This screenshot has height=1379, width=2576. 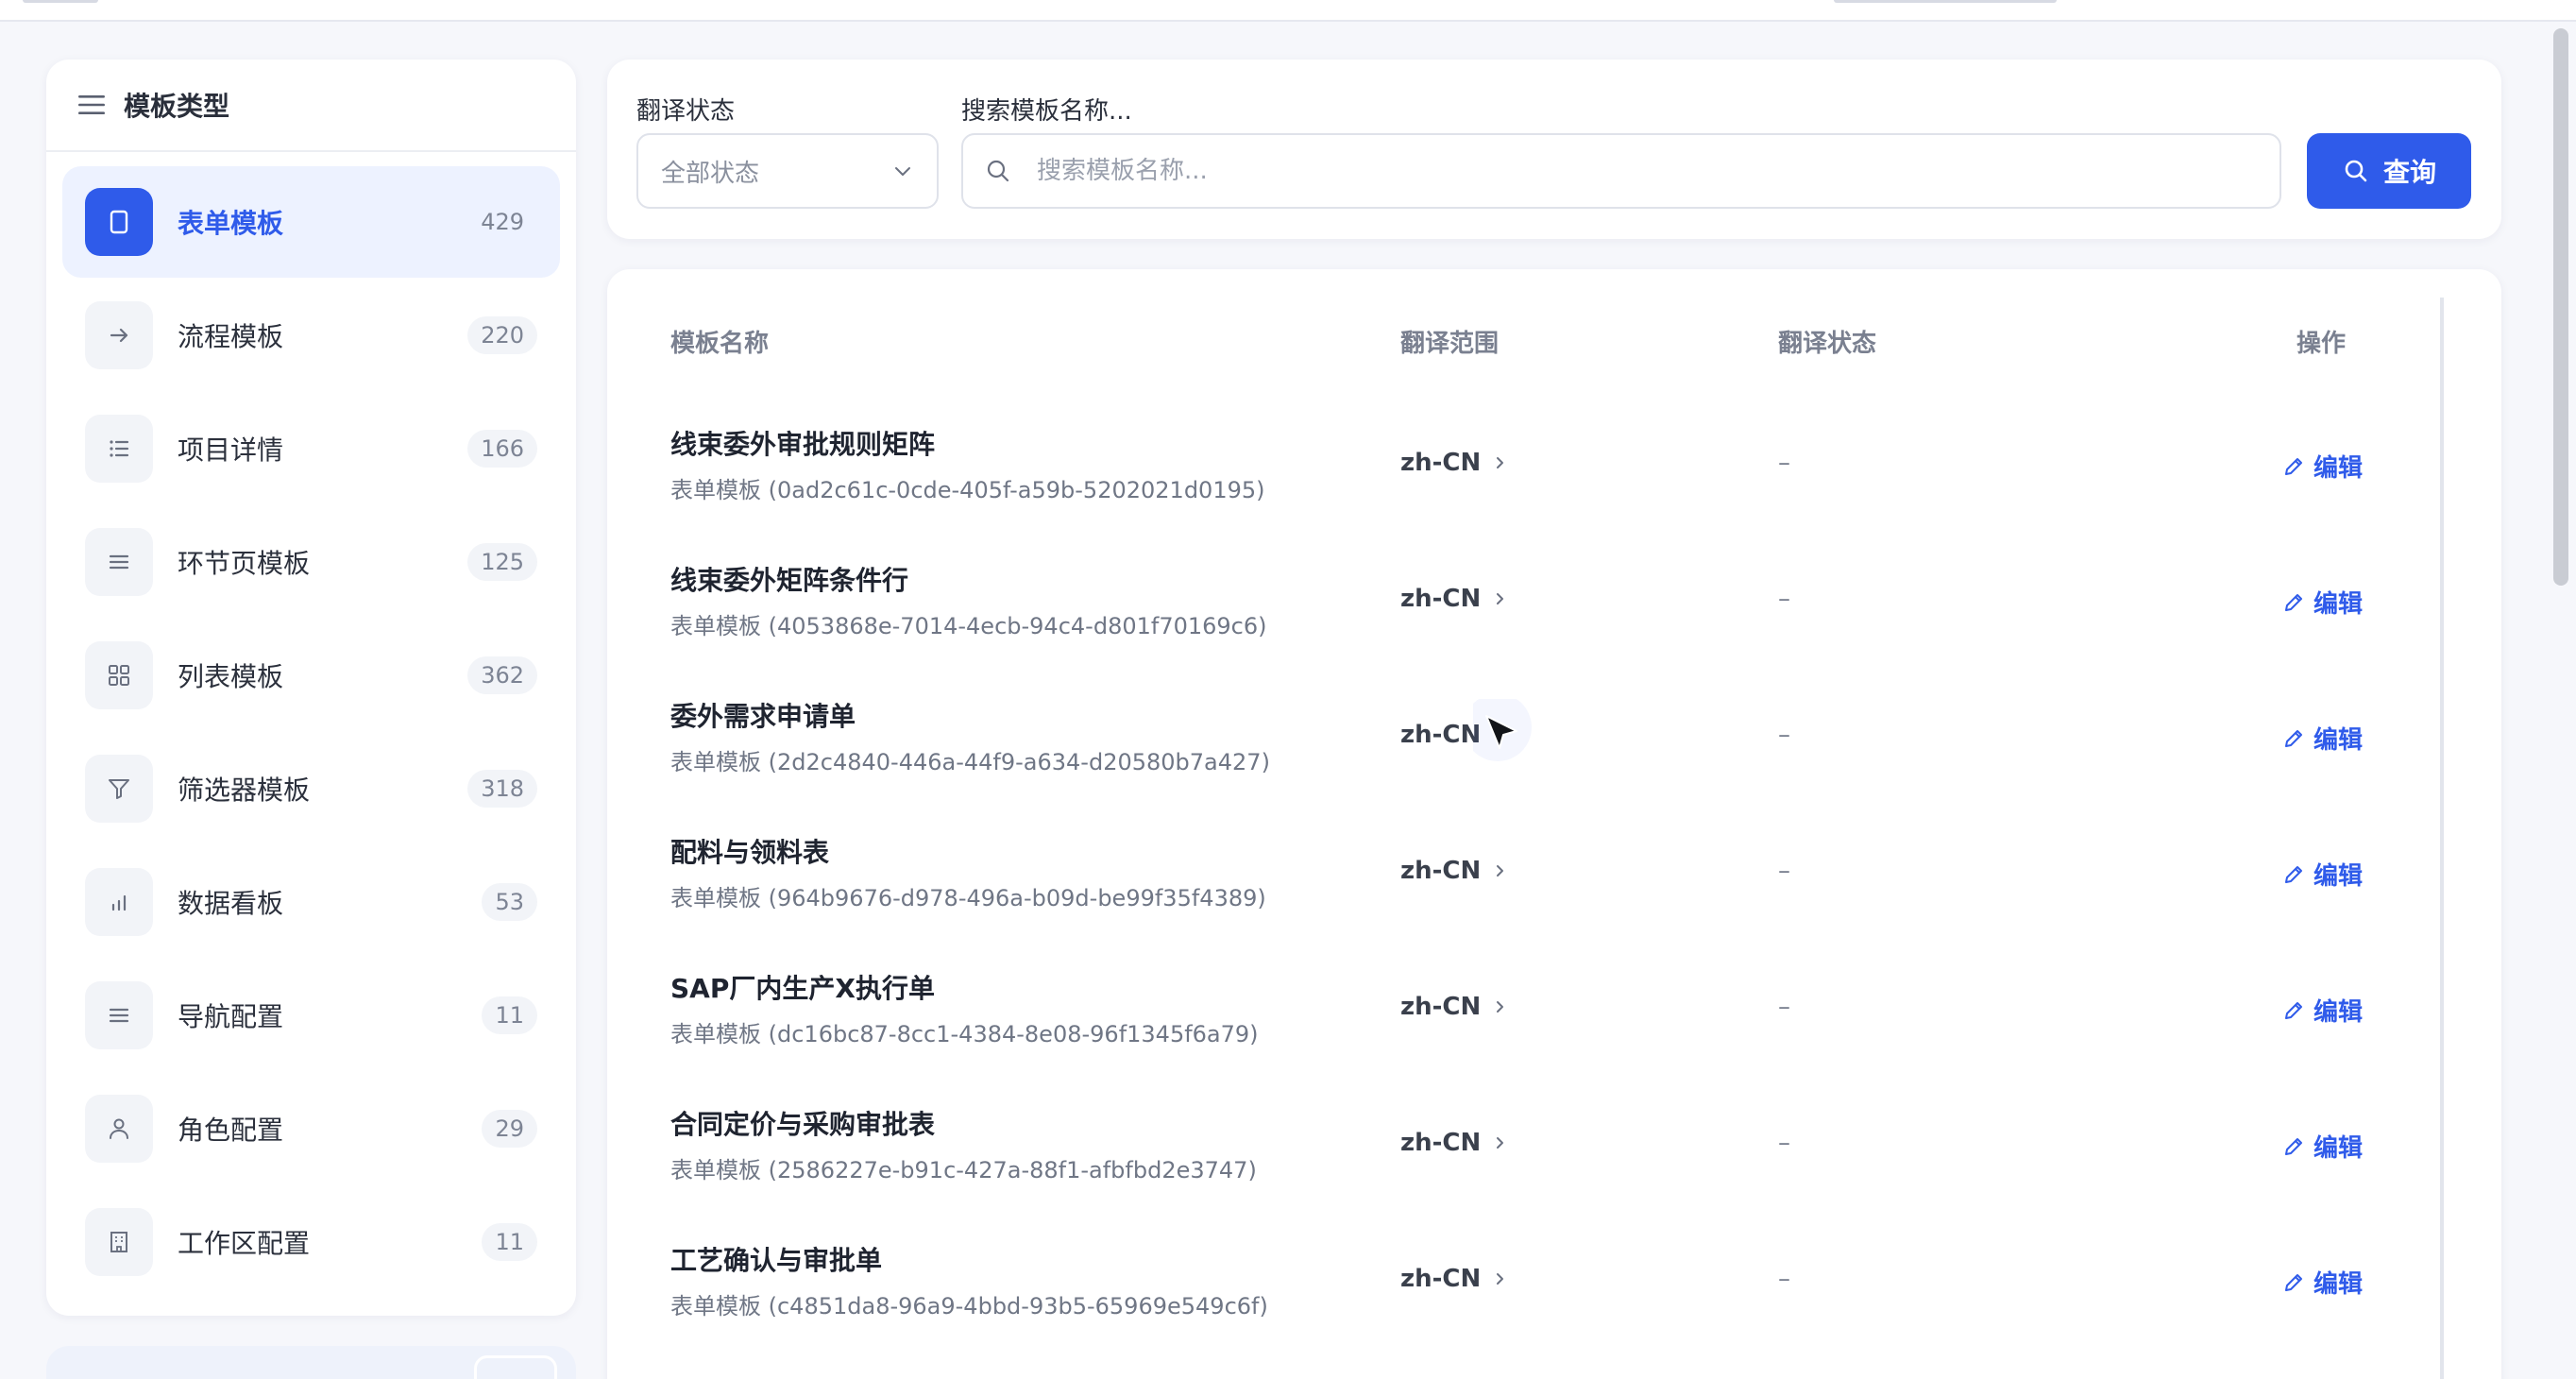 What do you see at coordinates (2321, 344) in the screenshot?
I see `column-header-action: 操作` at bounding box center [2321, 344].